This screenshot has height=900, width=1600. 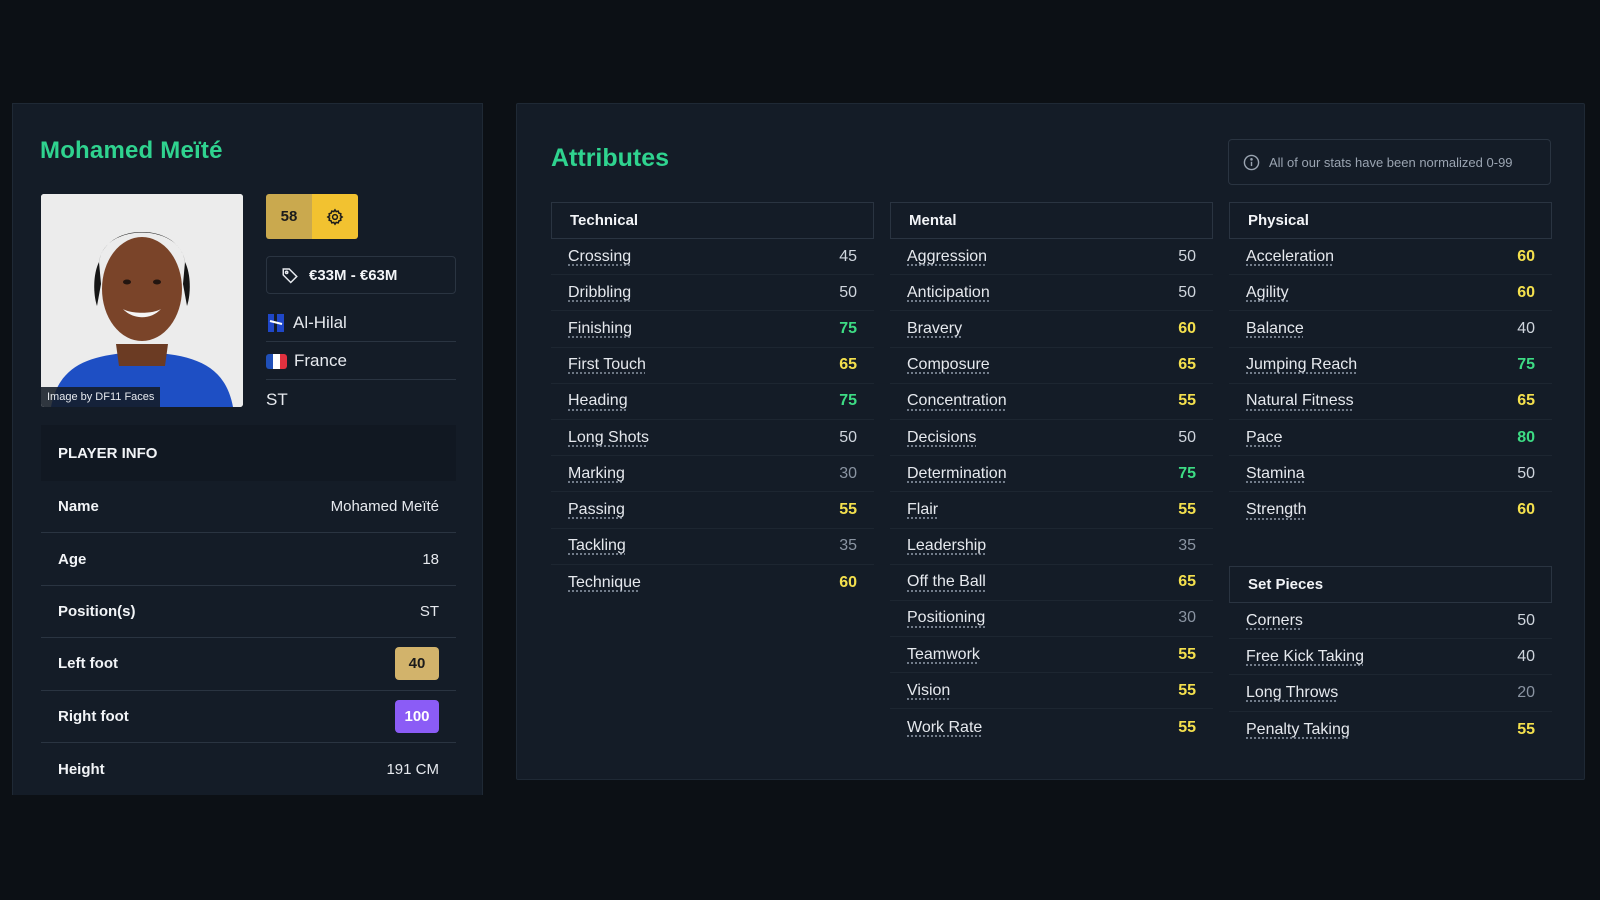 What do you see at coordinates (1301, 365) in the screenshot?
I see `attribute-name-link: Jumping Reach` at bounding box center [1301, 365].